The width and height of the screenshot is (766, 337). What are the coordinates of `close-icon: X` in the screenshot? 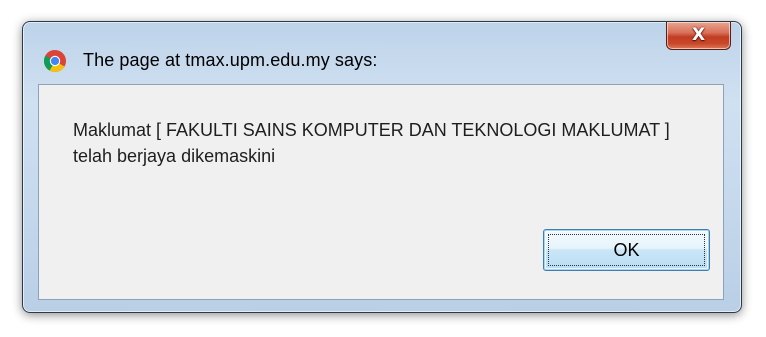 It's located at (698, 35).